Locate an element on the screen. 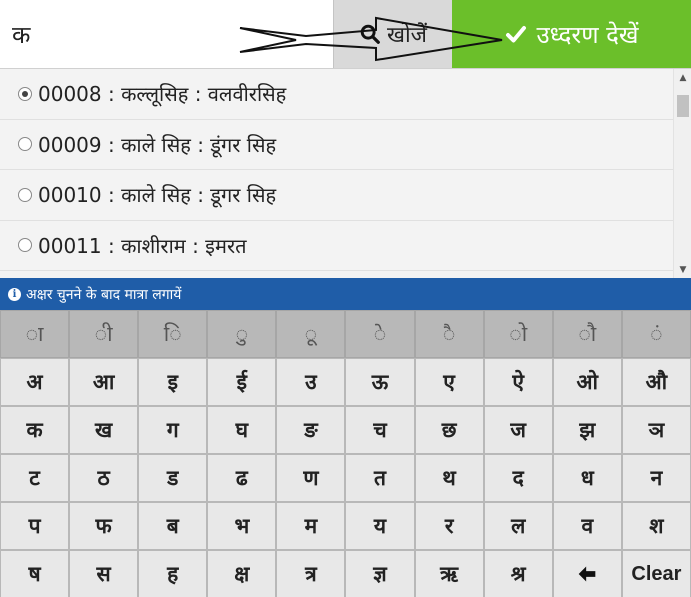  view-citation-button: उध्दरण देखें is located at coordinates (571, 34).